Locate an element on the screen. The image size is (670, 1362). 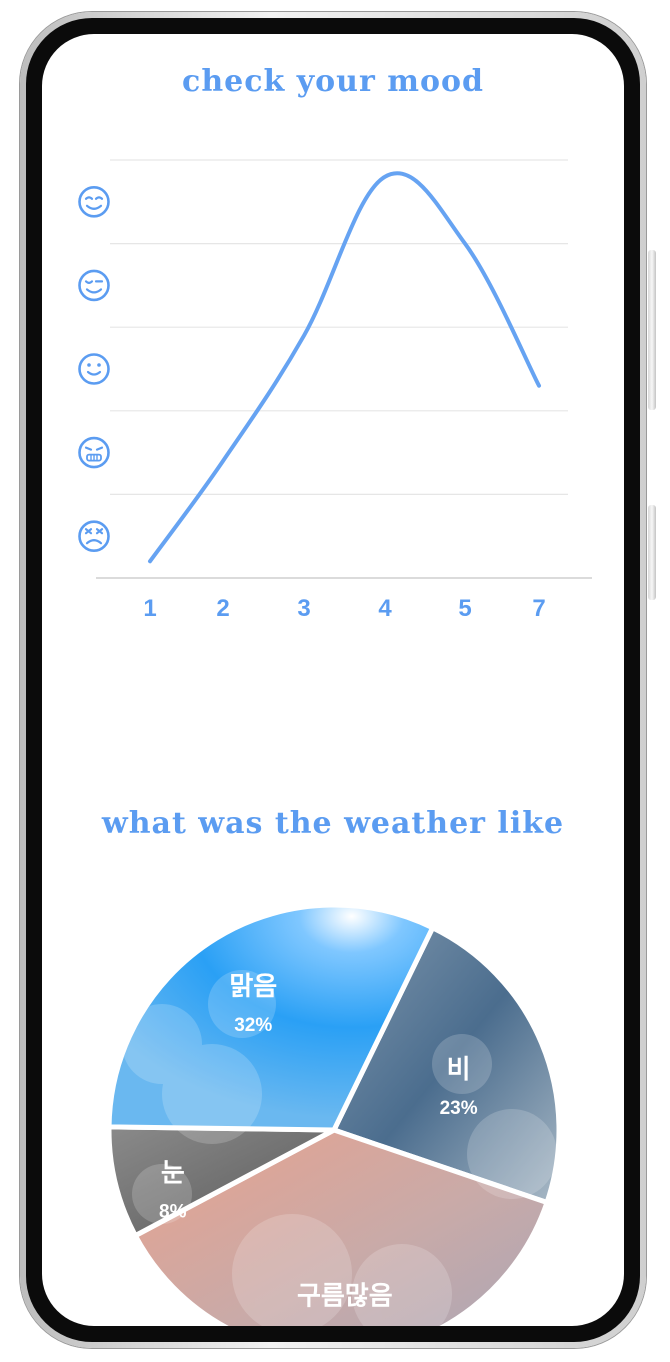
x-tick-label: 1 is located at coordinates (149, 608).